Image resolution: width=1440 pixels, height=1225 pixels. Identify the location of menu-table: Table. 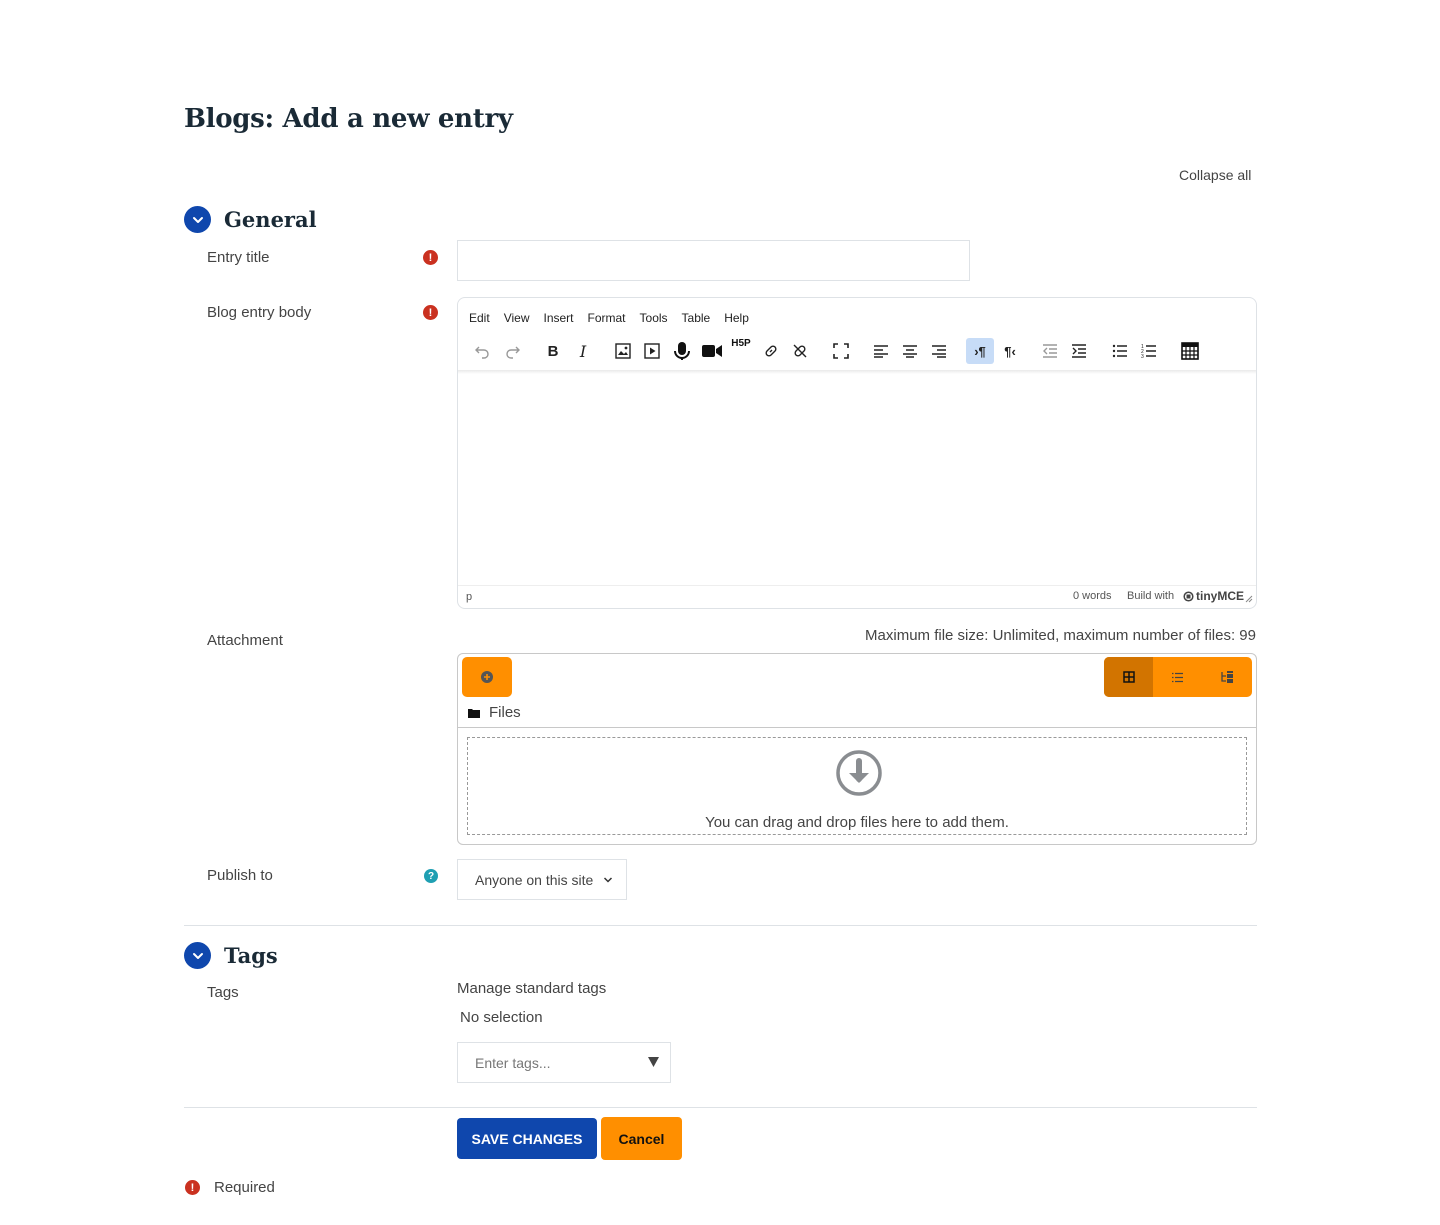
(696, 318).